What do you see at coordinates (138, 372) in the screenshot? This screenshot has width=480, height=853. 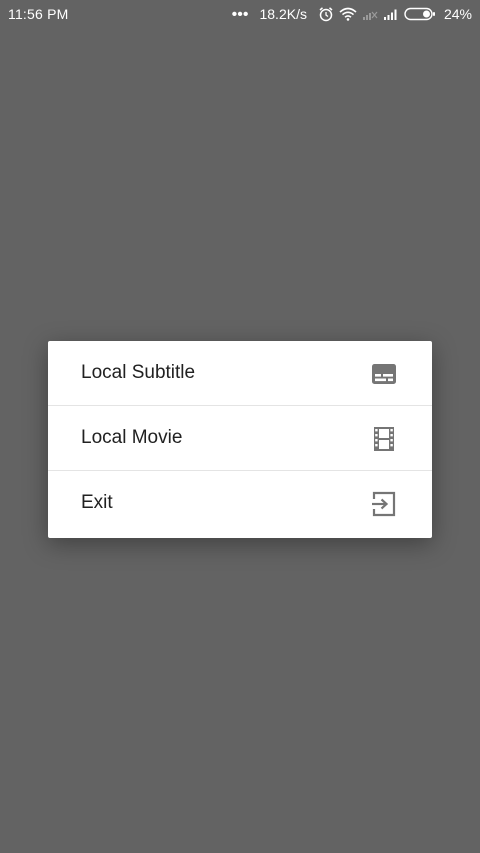 I see `menu-item-label: Local Subtitle` at bounding box center [138, 372].